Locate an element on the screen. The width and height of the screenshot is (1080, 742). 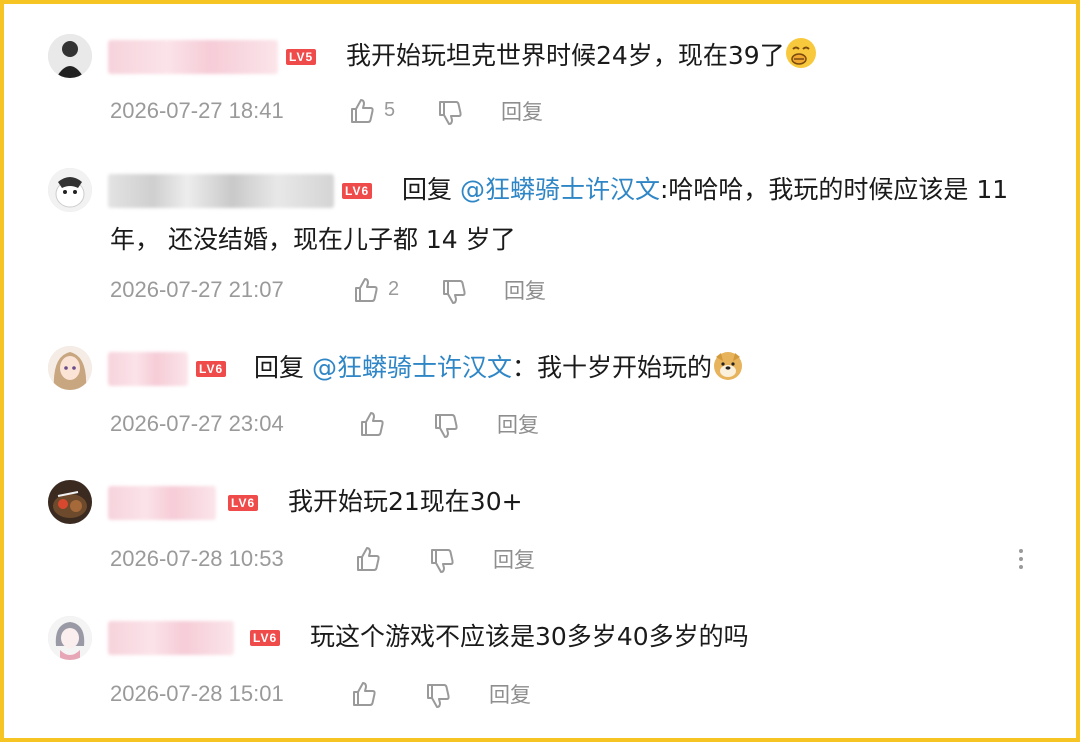
timestamp: 2026-07-27 23:04 is located at coordinates (197, 423).